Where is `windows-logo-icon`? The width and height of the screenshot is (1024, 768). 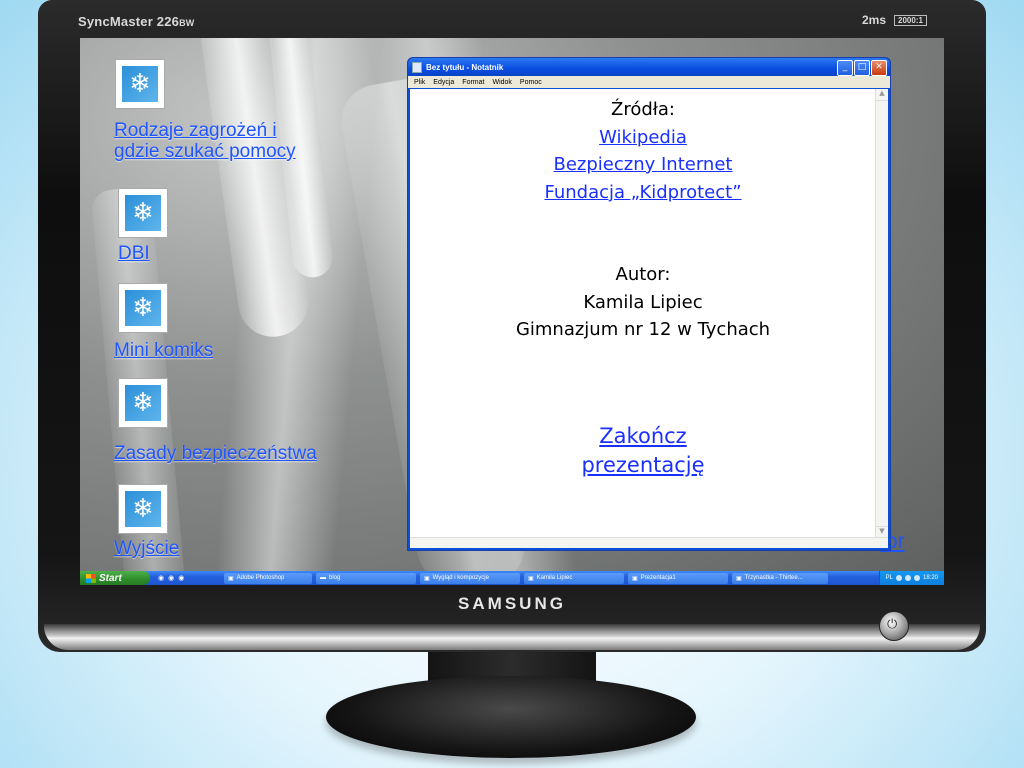
windows-logo-icon is located at coordinates (91, 578).